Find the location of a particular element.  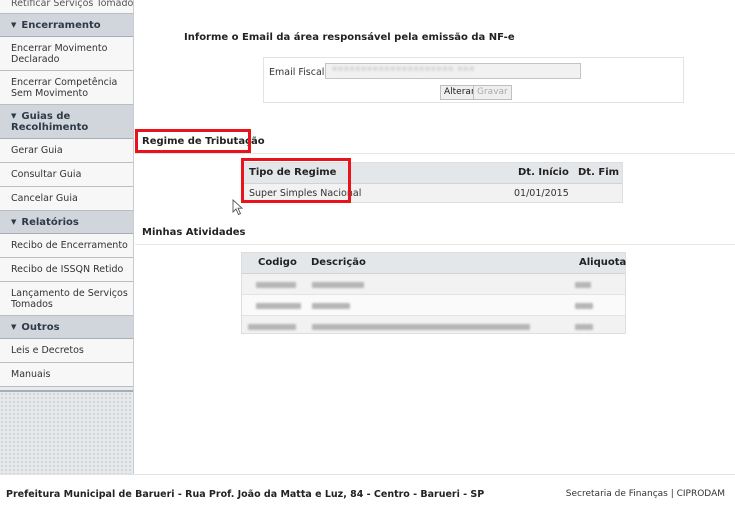

sidebar-item-encerrar-competencia: Encerrar Competência Sem Movimento is located at coordinates (66, 88).